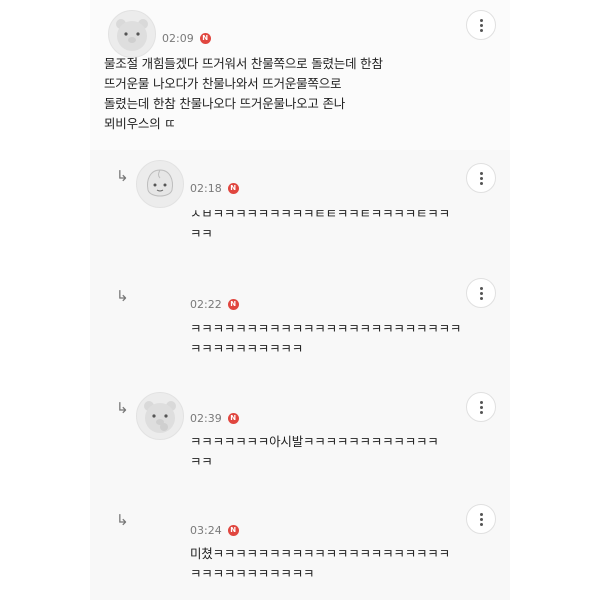 This screenshot has height=600, width=600. I want to click on comment-timestamp: 02:09, so click(178, 38).